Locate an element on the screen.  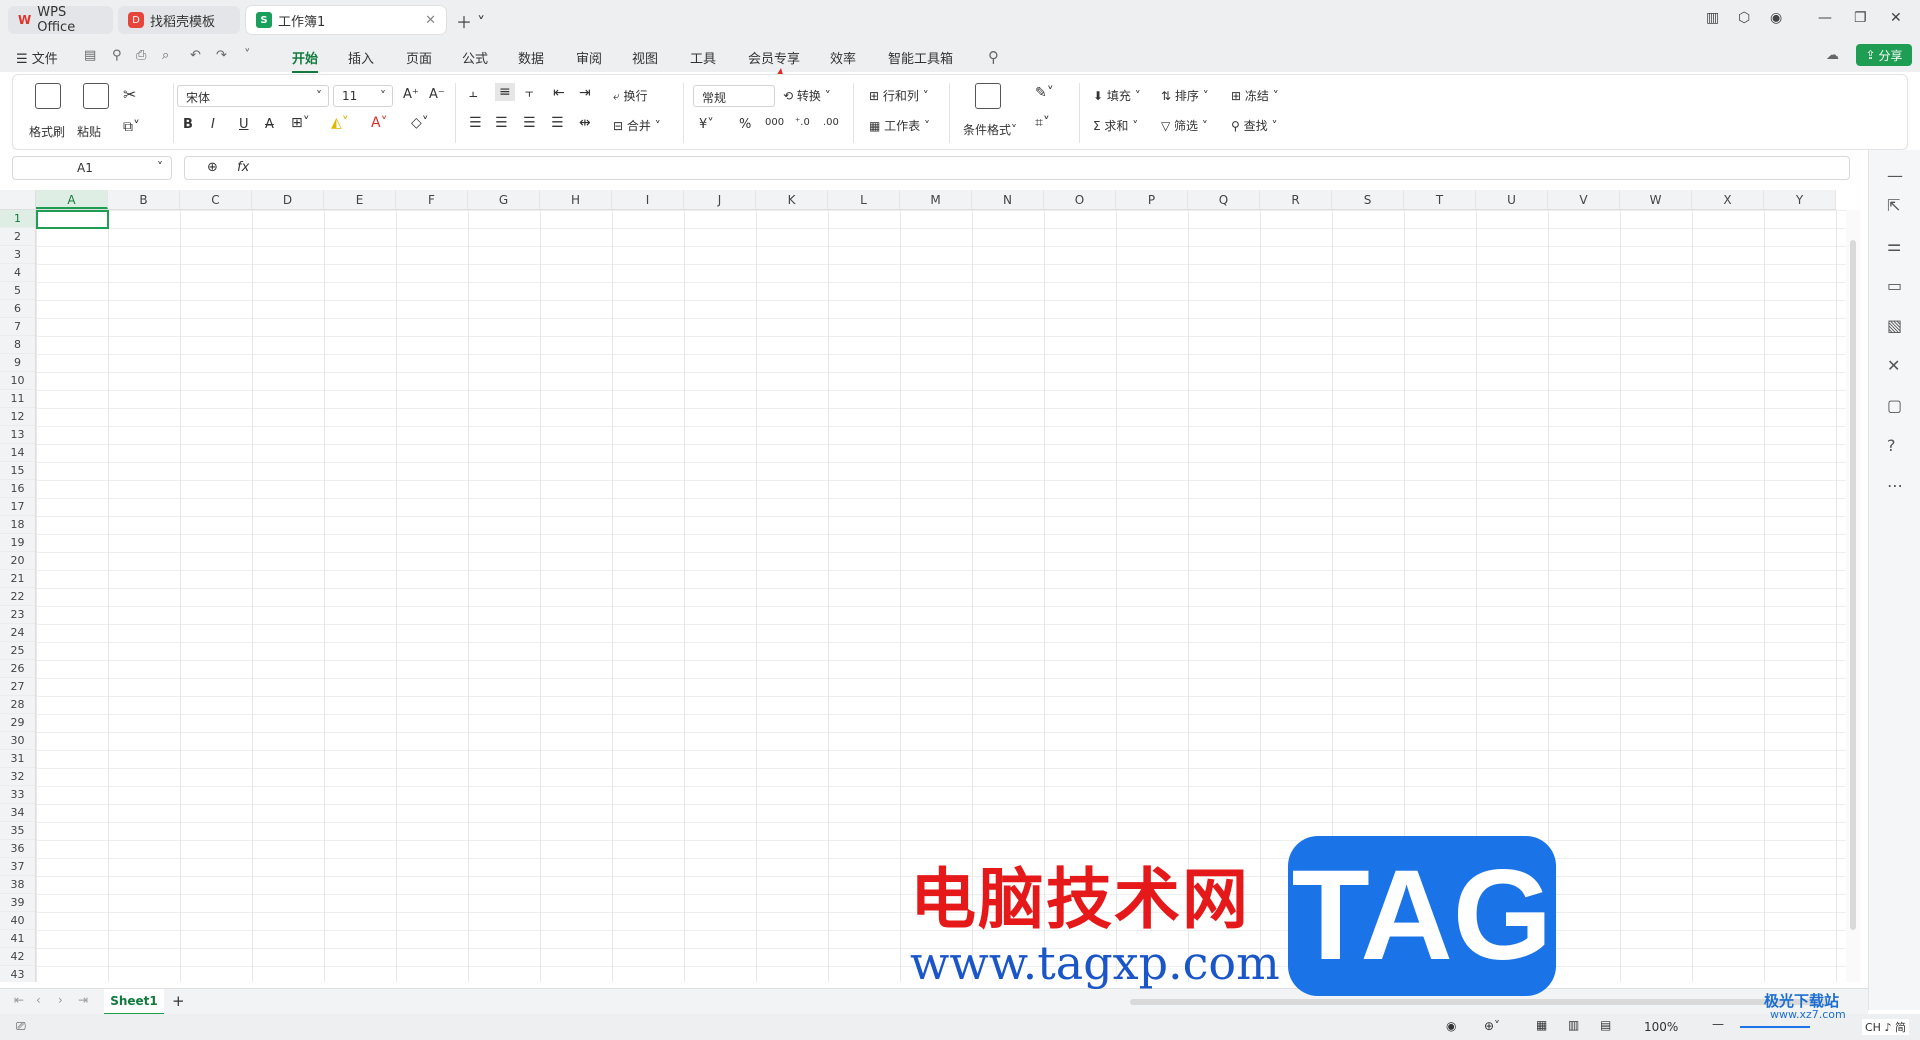
row-header: 42 is located at coordinates (17, 957).